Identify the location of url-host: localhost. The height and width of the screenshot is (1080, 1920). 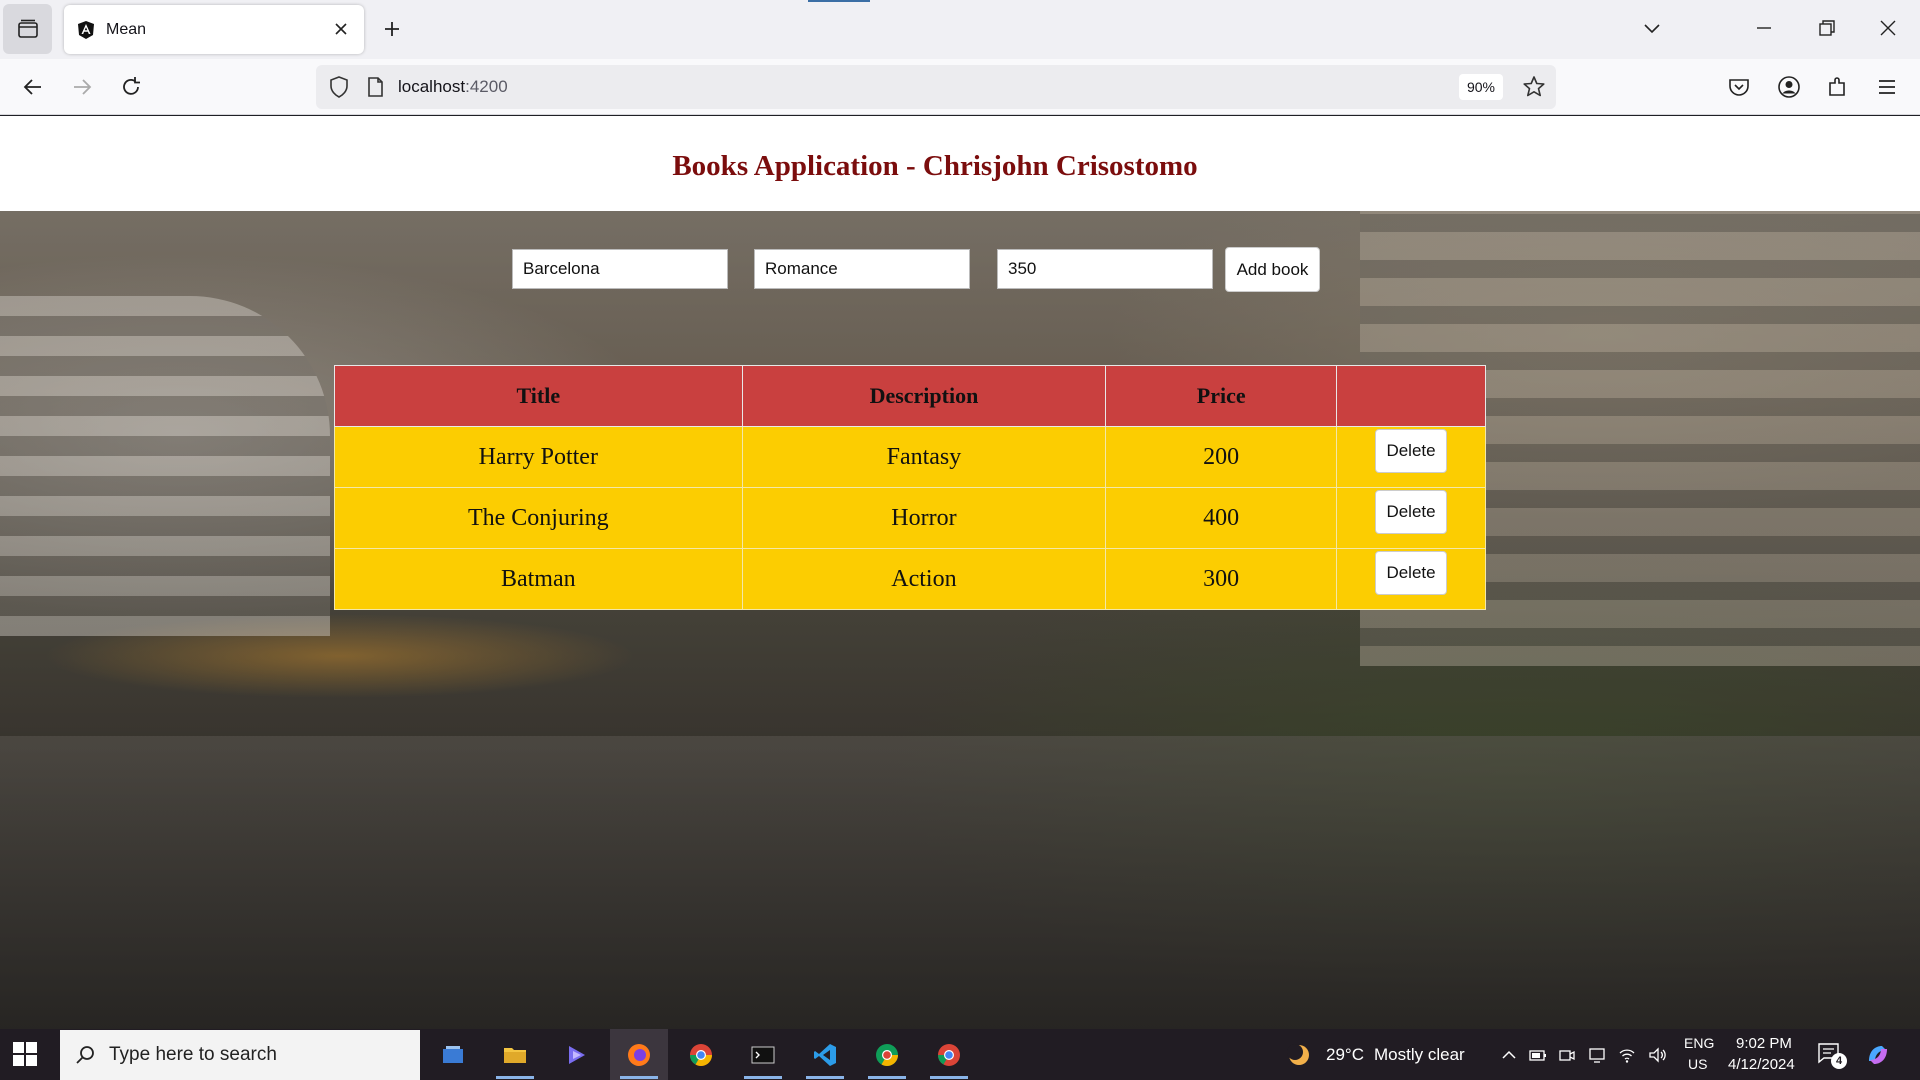
(432, 86).